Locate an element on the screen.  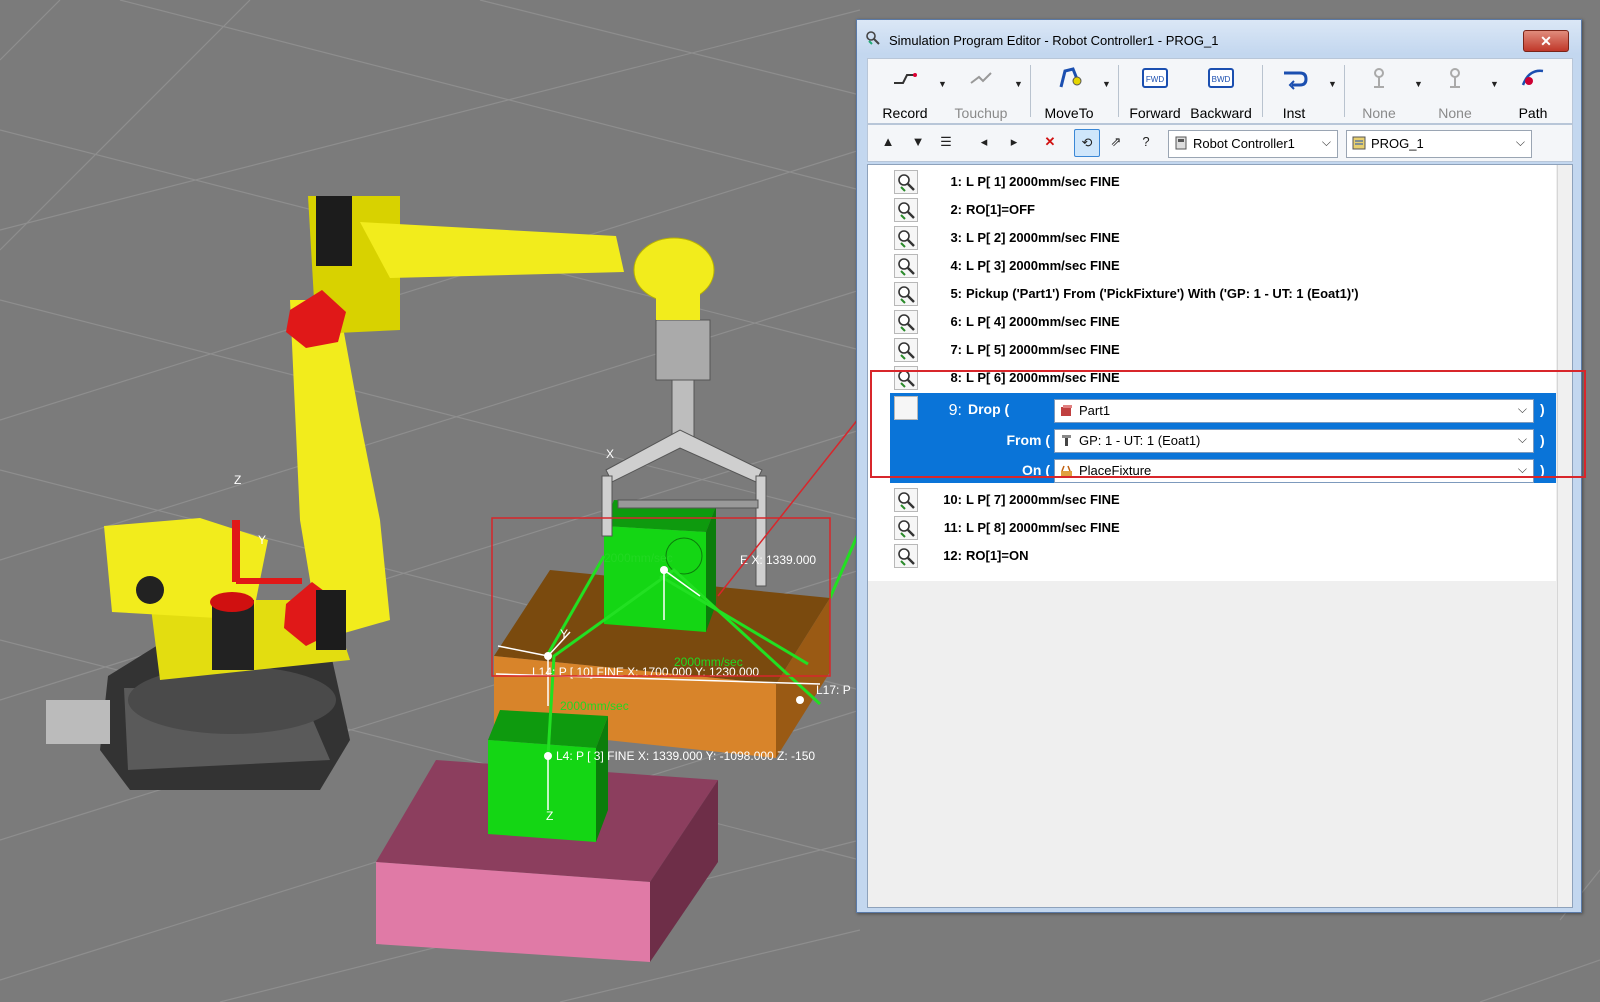
program-line: 1: L P[ 1] 2000mm/sec FINE is located at coordinates (1212, 181).